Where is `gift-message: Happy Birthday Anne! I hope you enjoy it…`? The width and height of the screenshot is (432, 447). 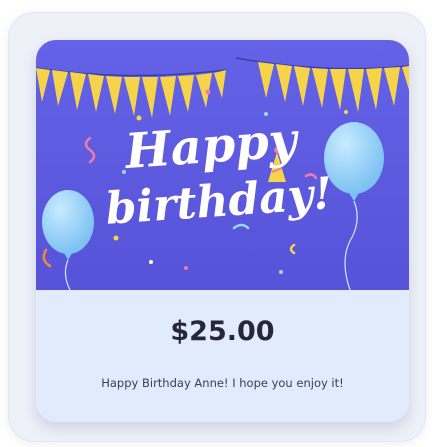 gift-message: Happy Birthday Anne! I hope you enjoy it… is located at coordinates (222, 383).